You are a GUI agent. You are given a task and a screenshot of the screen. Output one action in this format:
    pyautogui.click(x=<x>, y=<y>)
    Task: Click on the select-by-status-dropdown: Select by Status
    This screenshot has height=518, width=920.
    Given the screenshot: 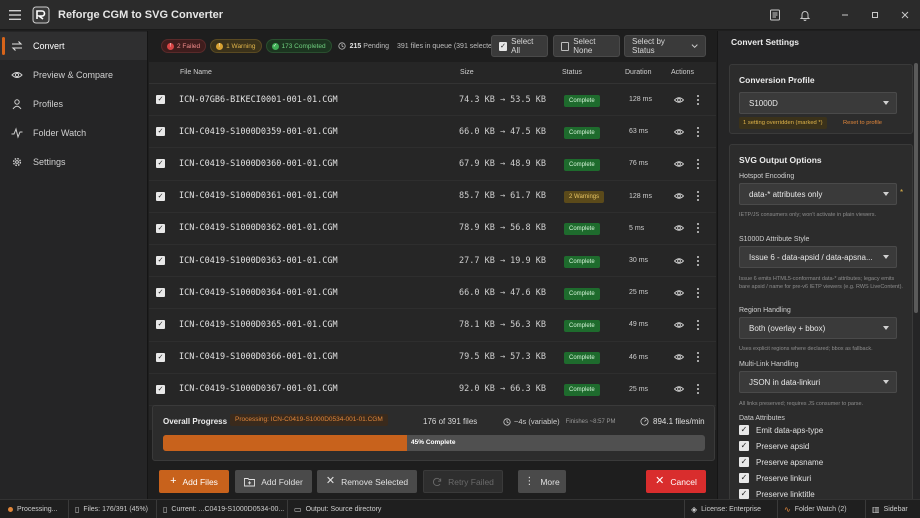 What is the action you would take?
    pyautogui.click(x=665, y=46)
    